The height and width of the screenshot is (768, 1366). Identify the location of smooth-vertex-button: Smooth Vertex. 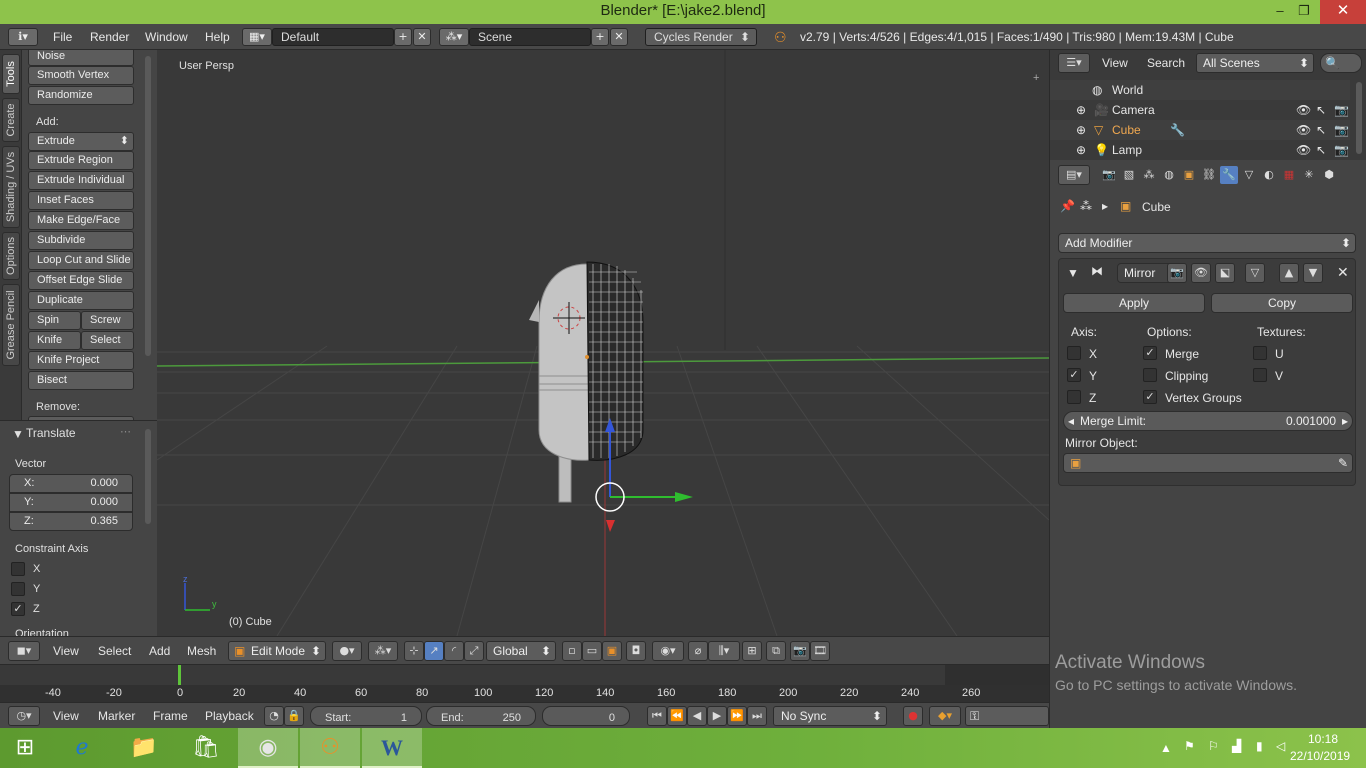
(81, 75).